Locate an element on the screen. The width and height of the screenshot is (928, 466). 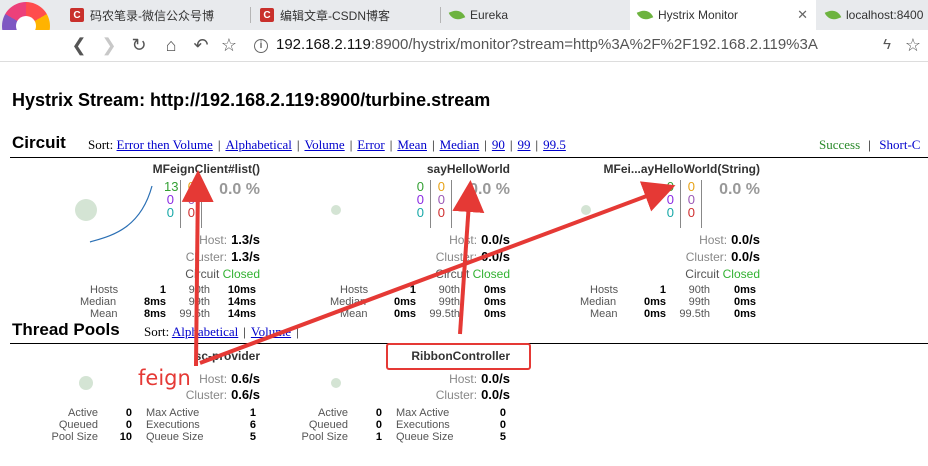
arrow-feign-to-list is located at coordinates (197, 268).